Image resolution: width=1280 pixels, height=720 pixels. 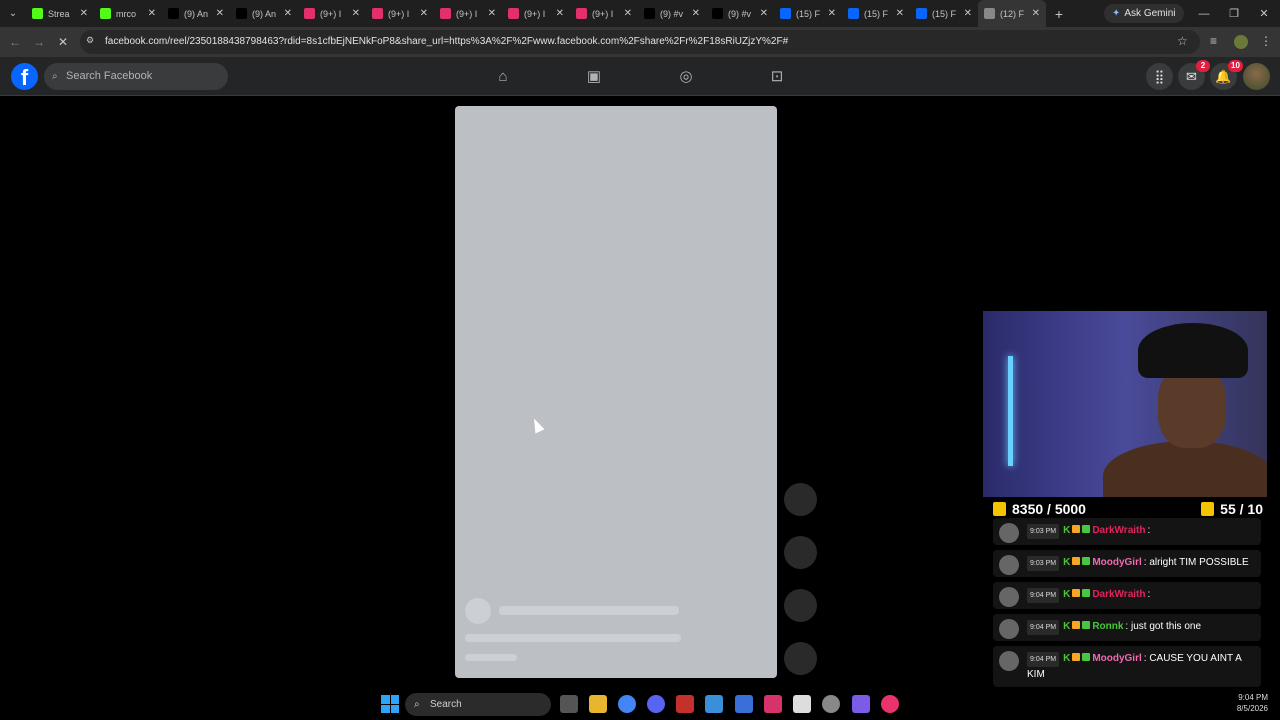 I want to click on windows-start-icon, so click(x=390, y=704).